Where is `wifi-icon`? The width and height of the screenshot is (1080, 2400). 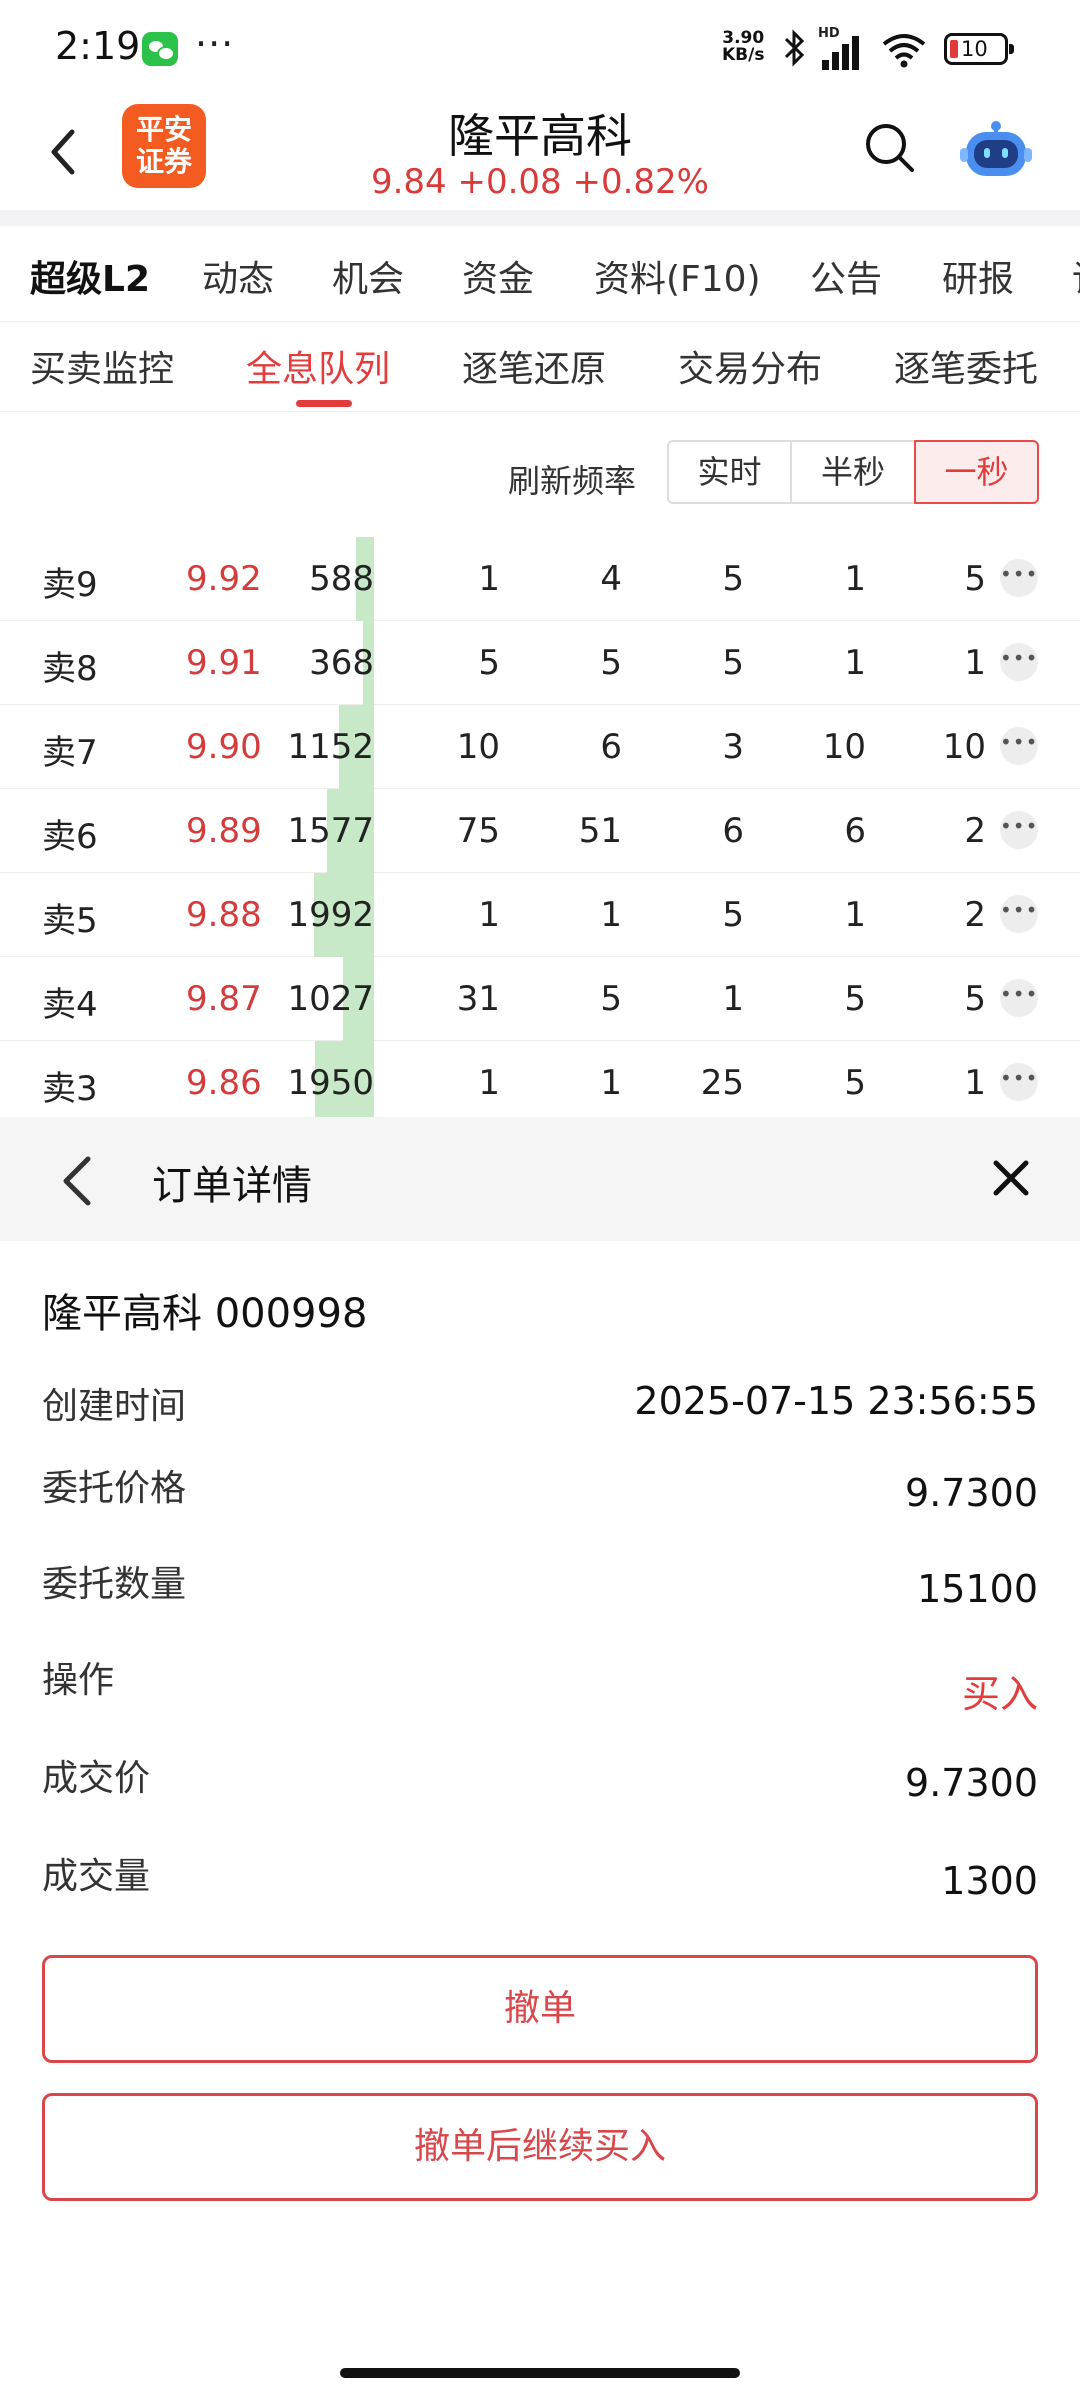
wifi-icon is located at coordinates (904, 50).